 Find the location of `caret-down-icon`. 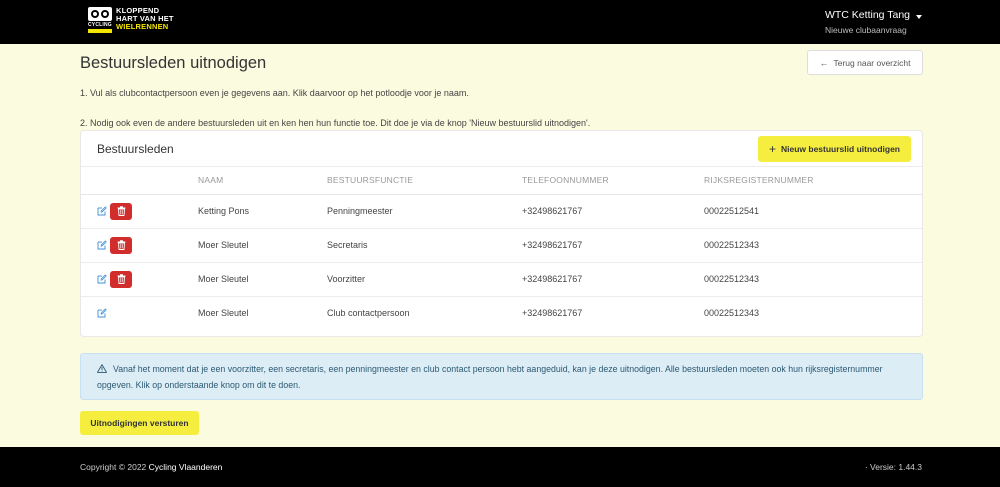

caret-down-icon is located at coordinates (919, 16).